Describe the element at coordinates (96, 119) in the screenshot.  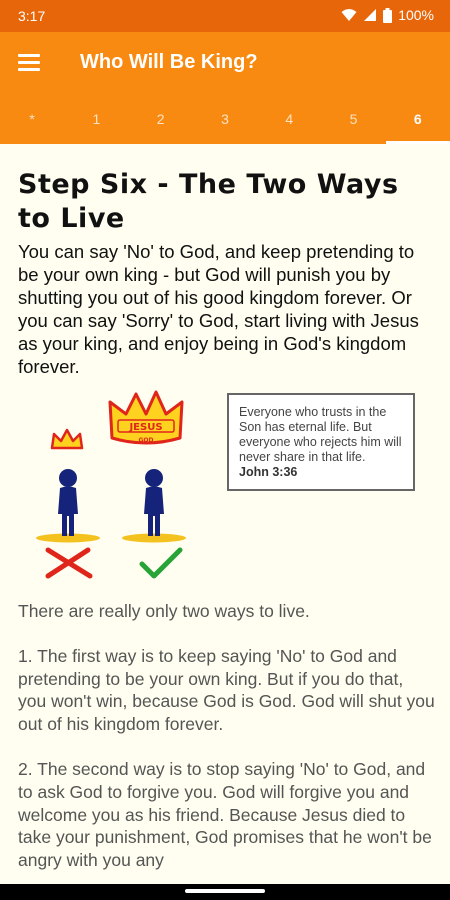
I see `tab-step-1: 1` at that location.